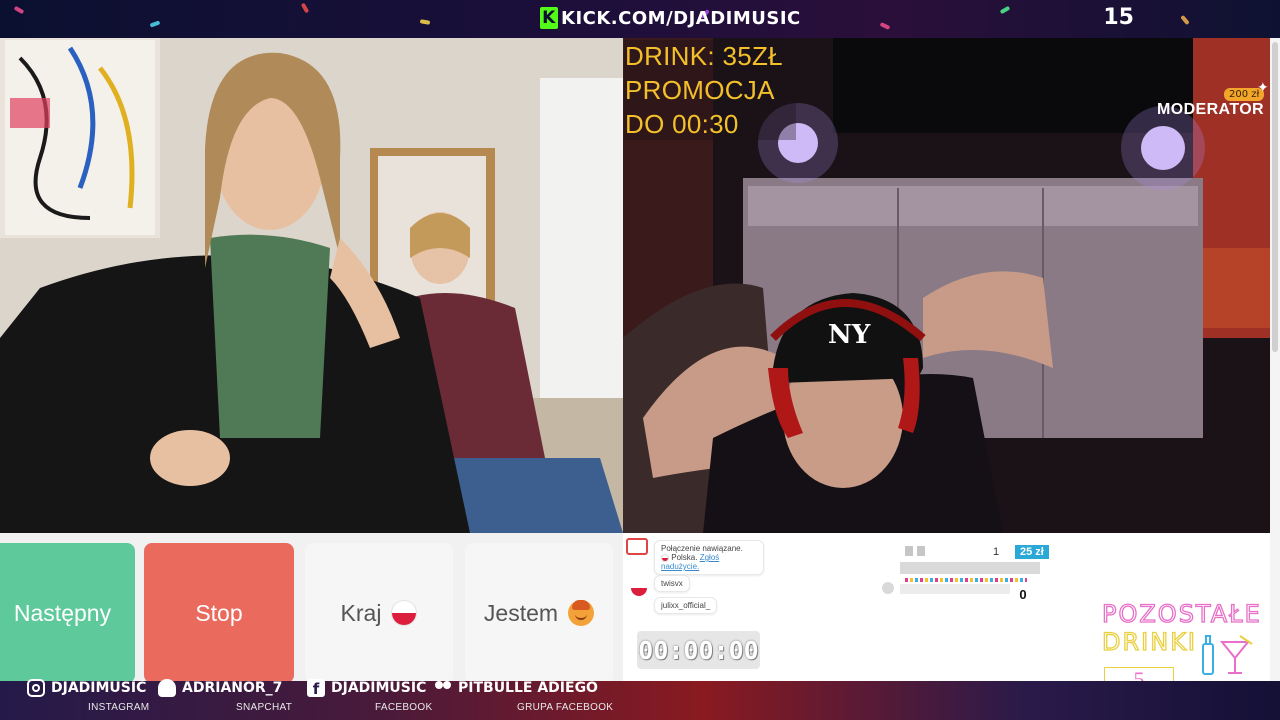 This screenshot has height=720, width=1280. I want to click on facebook-label: FACEBOOK, so click(404, 707).